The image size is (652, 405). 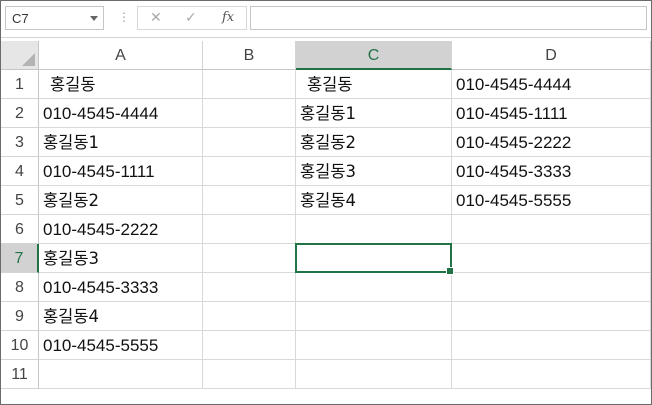 I want to click on cell-d8, so click(x=551, y=287).